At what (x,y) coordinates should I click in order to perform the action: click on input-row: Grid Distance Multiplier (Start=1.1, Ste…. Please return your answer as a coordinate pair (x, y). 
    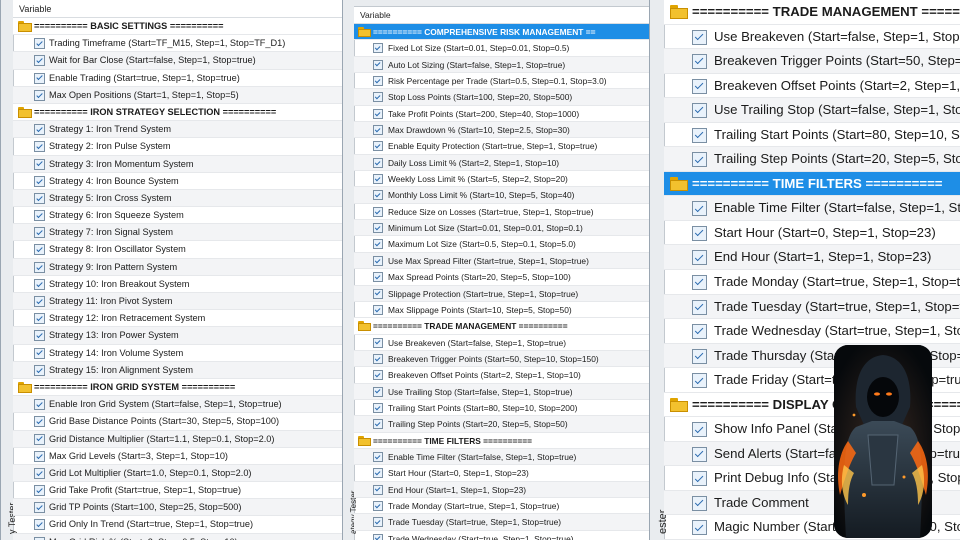
    Looking at the image, I should click on (177, 439).